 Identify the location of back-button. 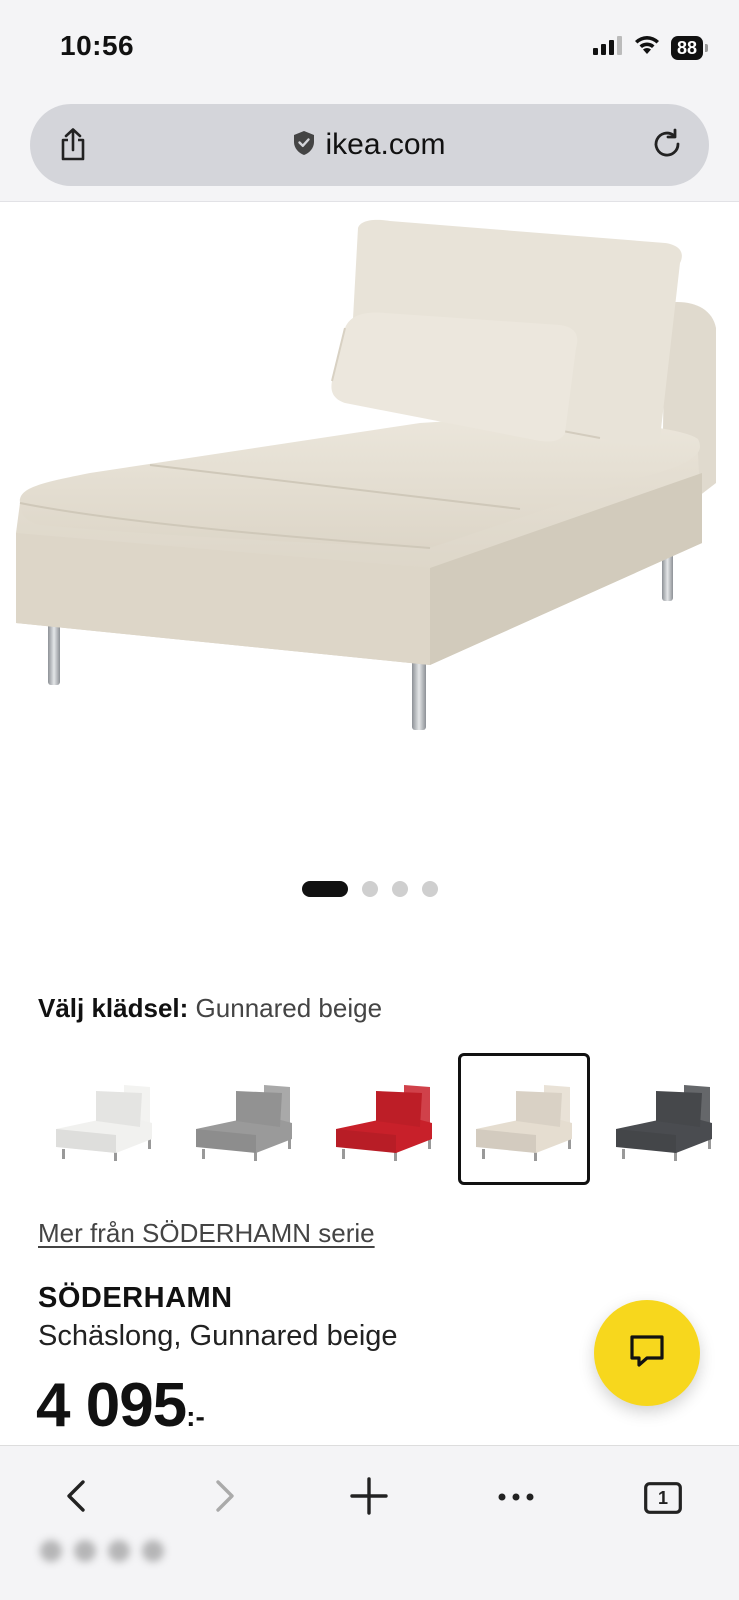
(76, 1498).